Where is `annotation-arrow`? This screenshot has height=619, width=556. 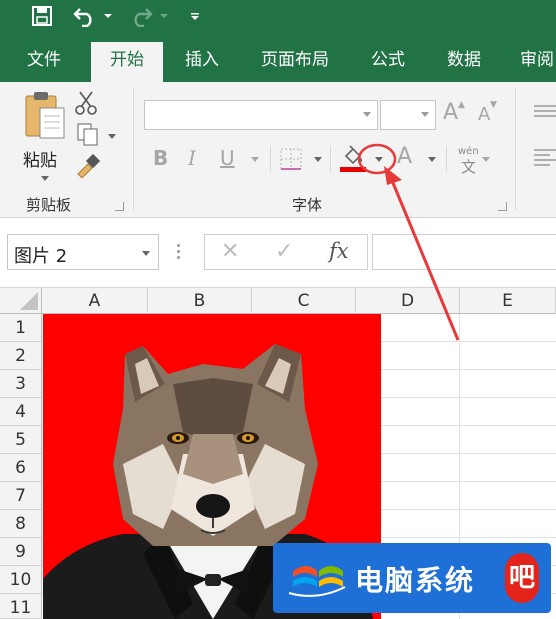
annotation-arrow is located at coordinates (424, 259).